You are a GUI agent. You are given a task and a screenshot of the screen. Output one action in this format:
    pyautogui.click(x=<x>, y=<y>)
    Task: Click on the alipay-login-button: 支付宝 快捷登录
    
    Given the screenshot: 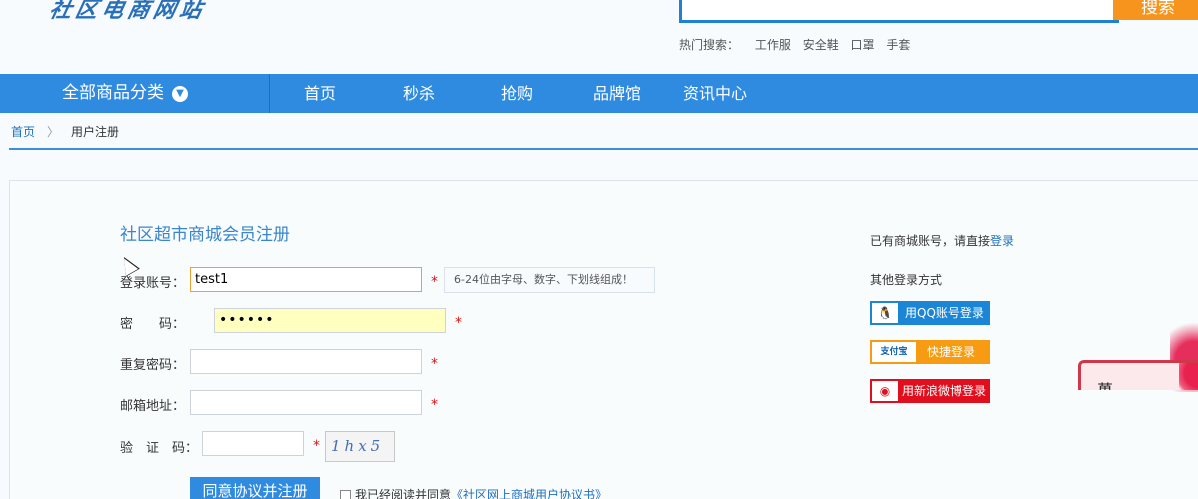 What is the action you would take?
    pyautogui.click(x=930, y=352)
    